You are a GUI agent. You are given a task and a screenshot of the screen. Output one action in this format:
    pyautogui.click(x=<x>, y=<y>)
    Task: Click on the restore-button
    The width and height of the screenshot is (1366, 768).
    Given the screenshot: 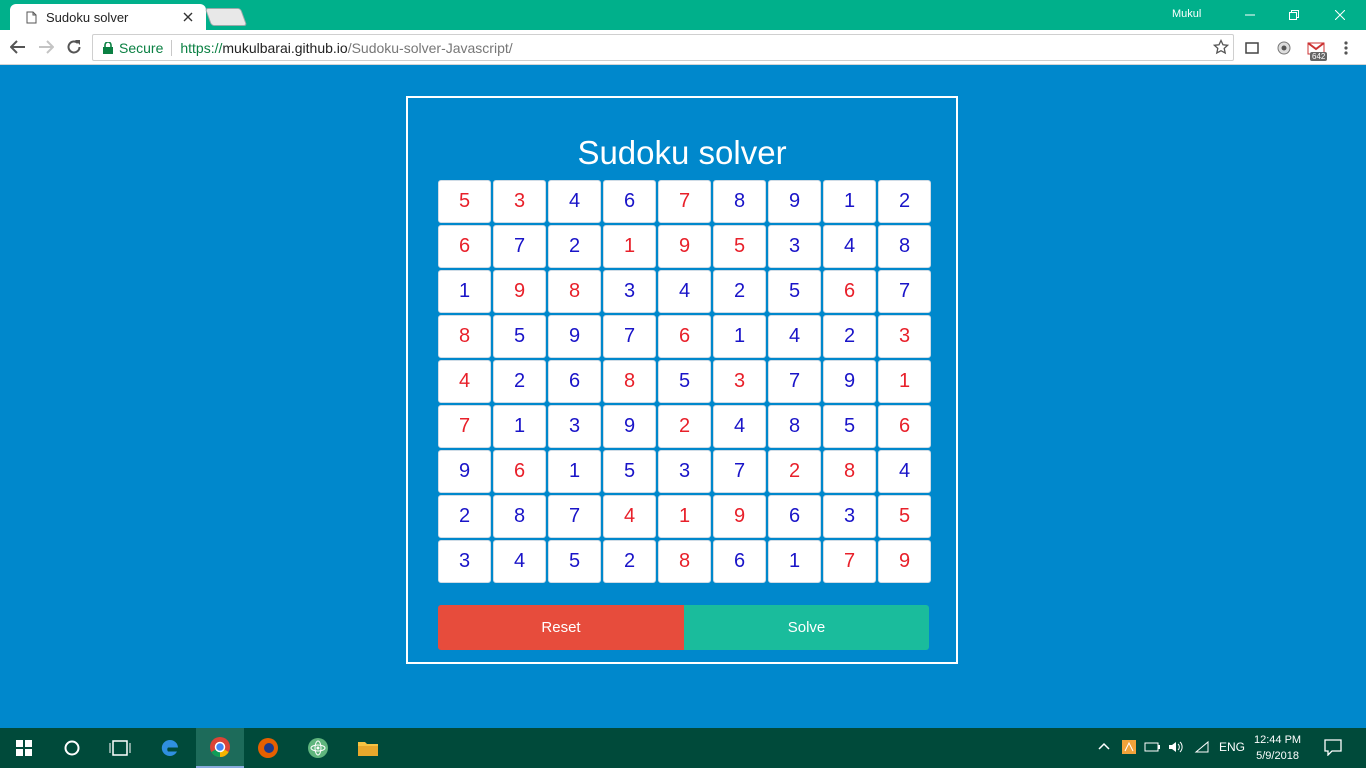 What is the action you would take?
    pyautogui.click(x=1294, y=15)
    